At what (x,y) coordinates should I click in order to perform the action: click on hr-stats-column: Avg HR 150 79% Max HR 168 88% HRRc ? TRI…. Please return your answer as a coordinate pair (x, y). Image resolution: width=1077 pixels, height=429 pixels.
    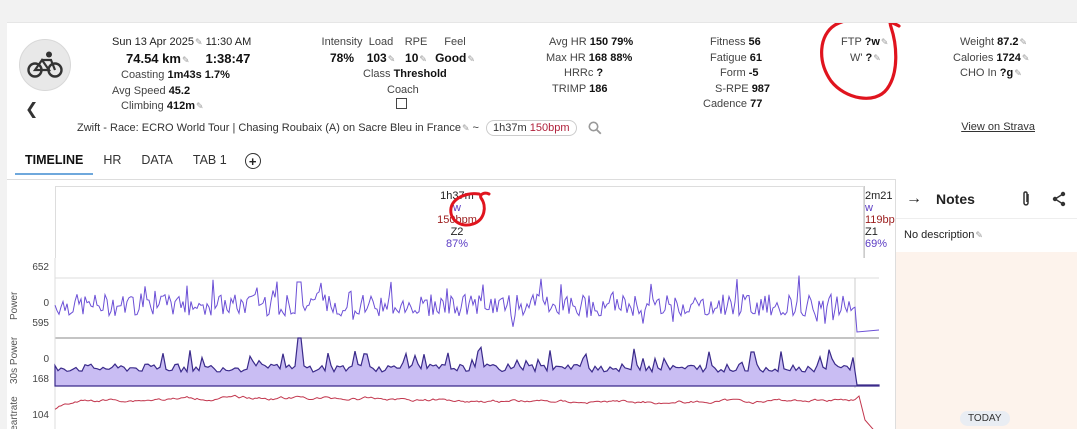
    Looking at the image, I should click on (602, 66).